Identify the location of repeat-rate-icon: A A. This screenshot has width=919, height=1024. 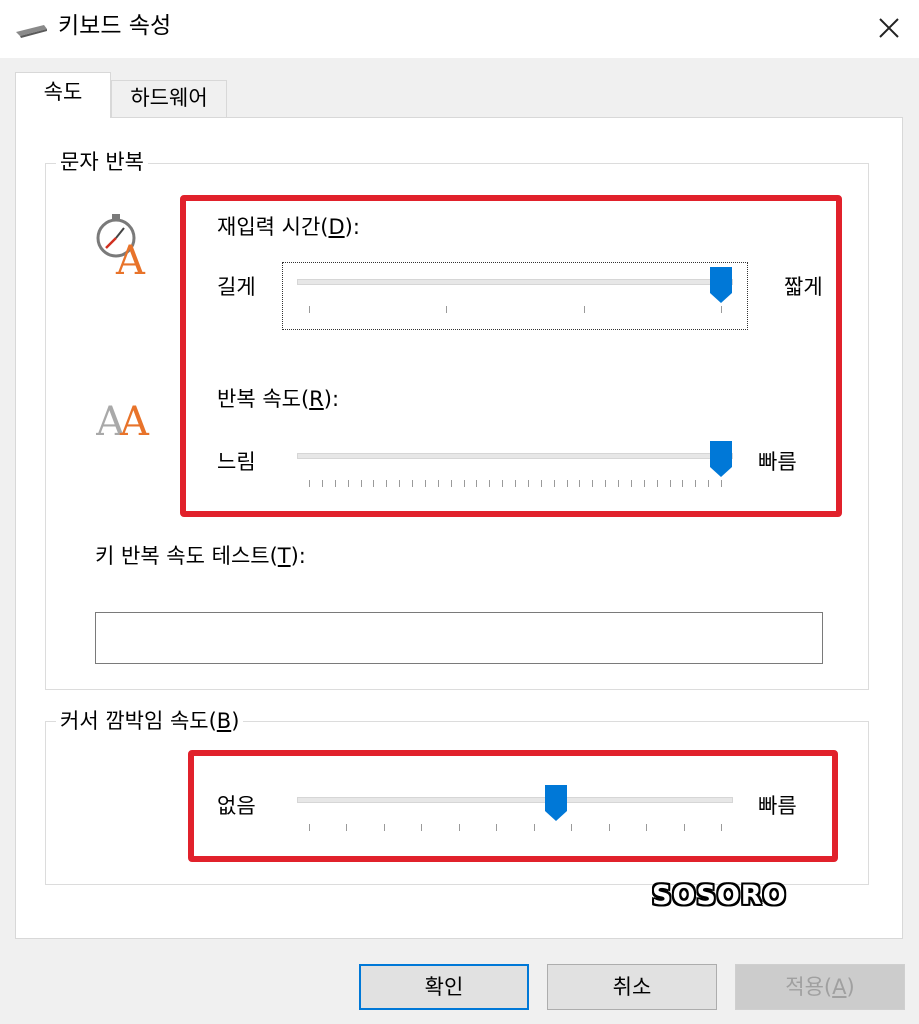
(123, 420).